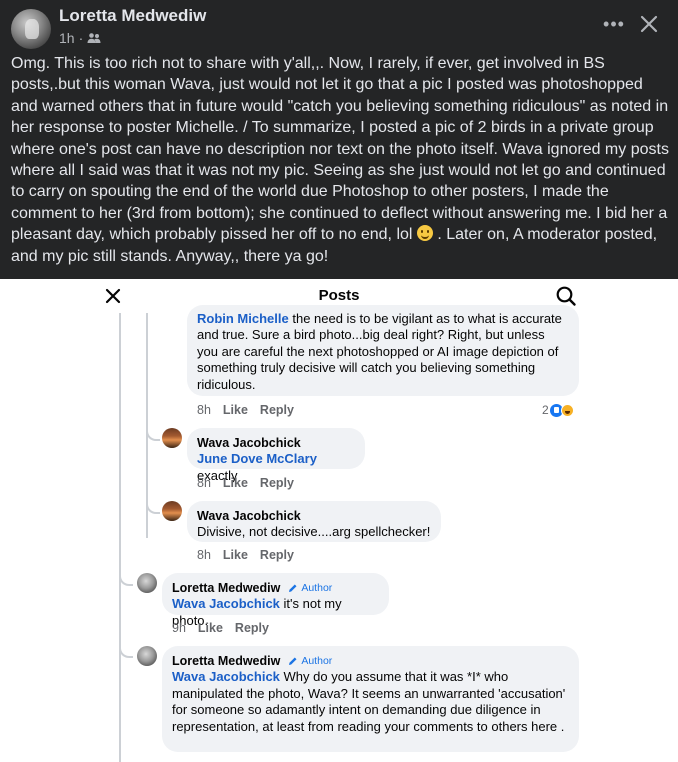 Image resolution: width=678 pixels, height=762 pixels. I want to click on thread-line, so click(120, 537).